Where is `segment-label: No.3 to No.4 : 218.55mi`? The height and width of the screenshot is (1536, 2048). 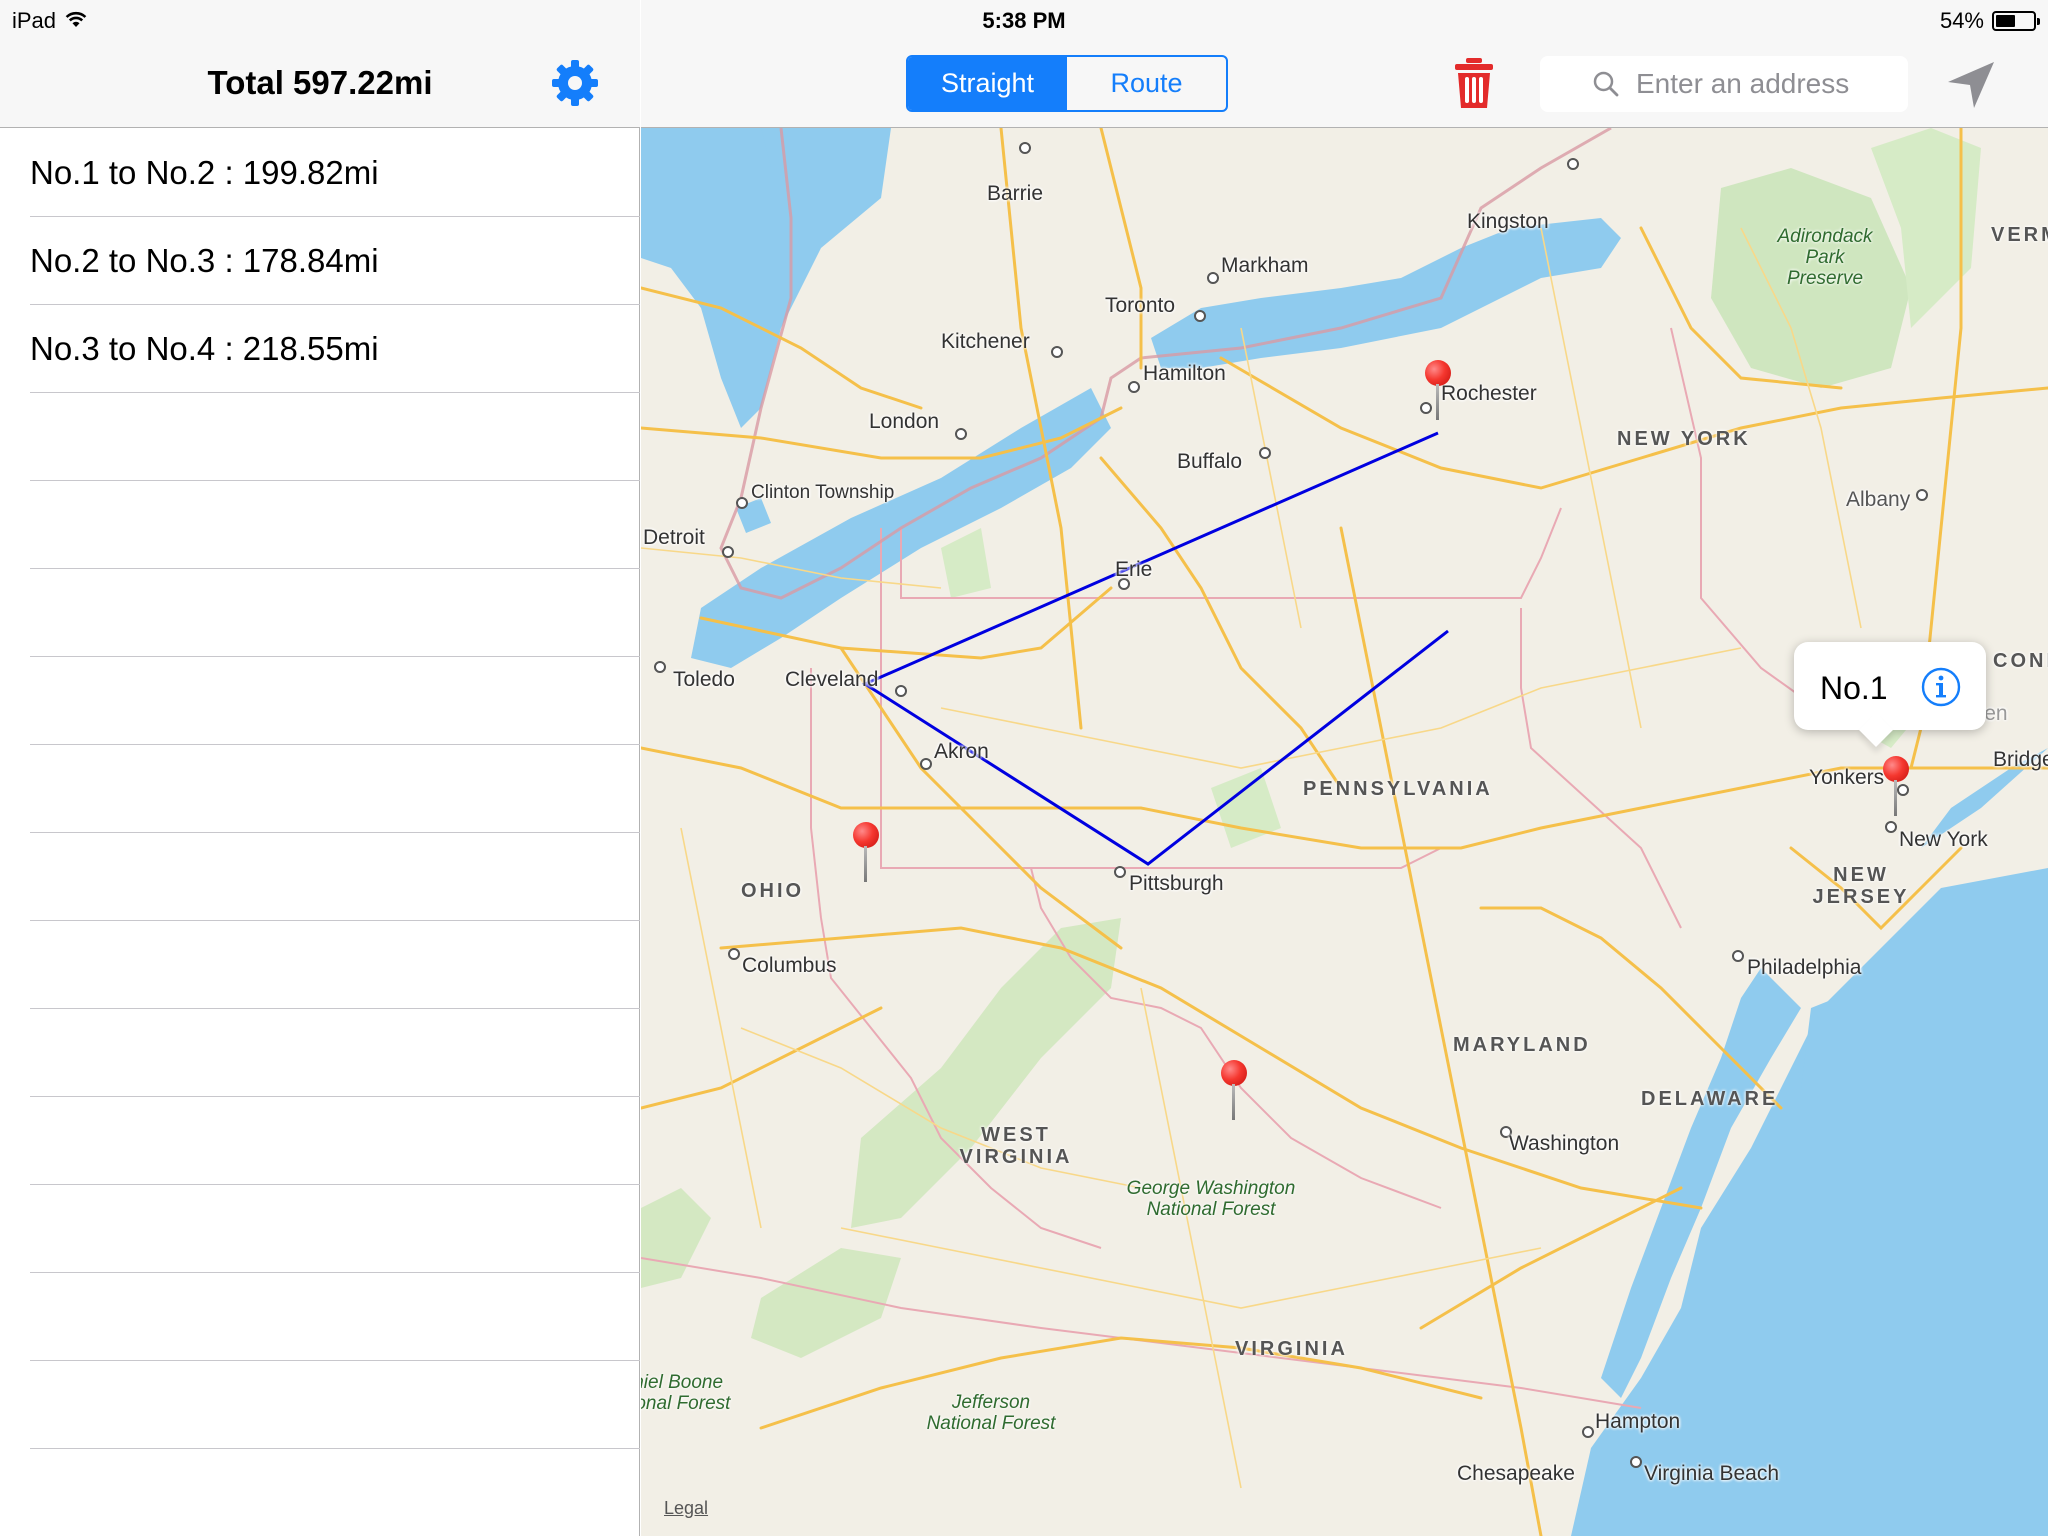 segment-label: No.3 to No.4 : 218.55mi is located at coordinates (204, 348).